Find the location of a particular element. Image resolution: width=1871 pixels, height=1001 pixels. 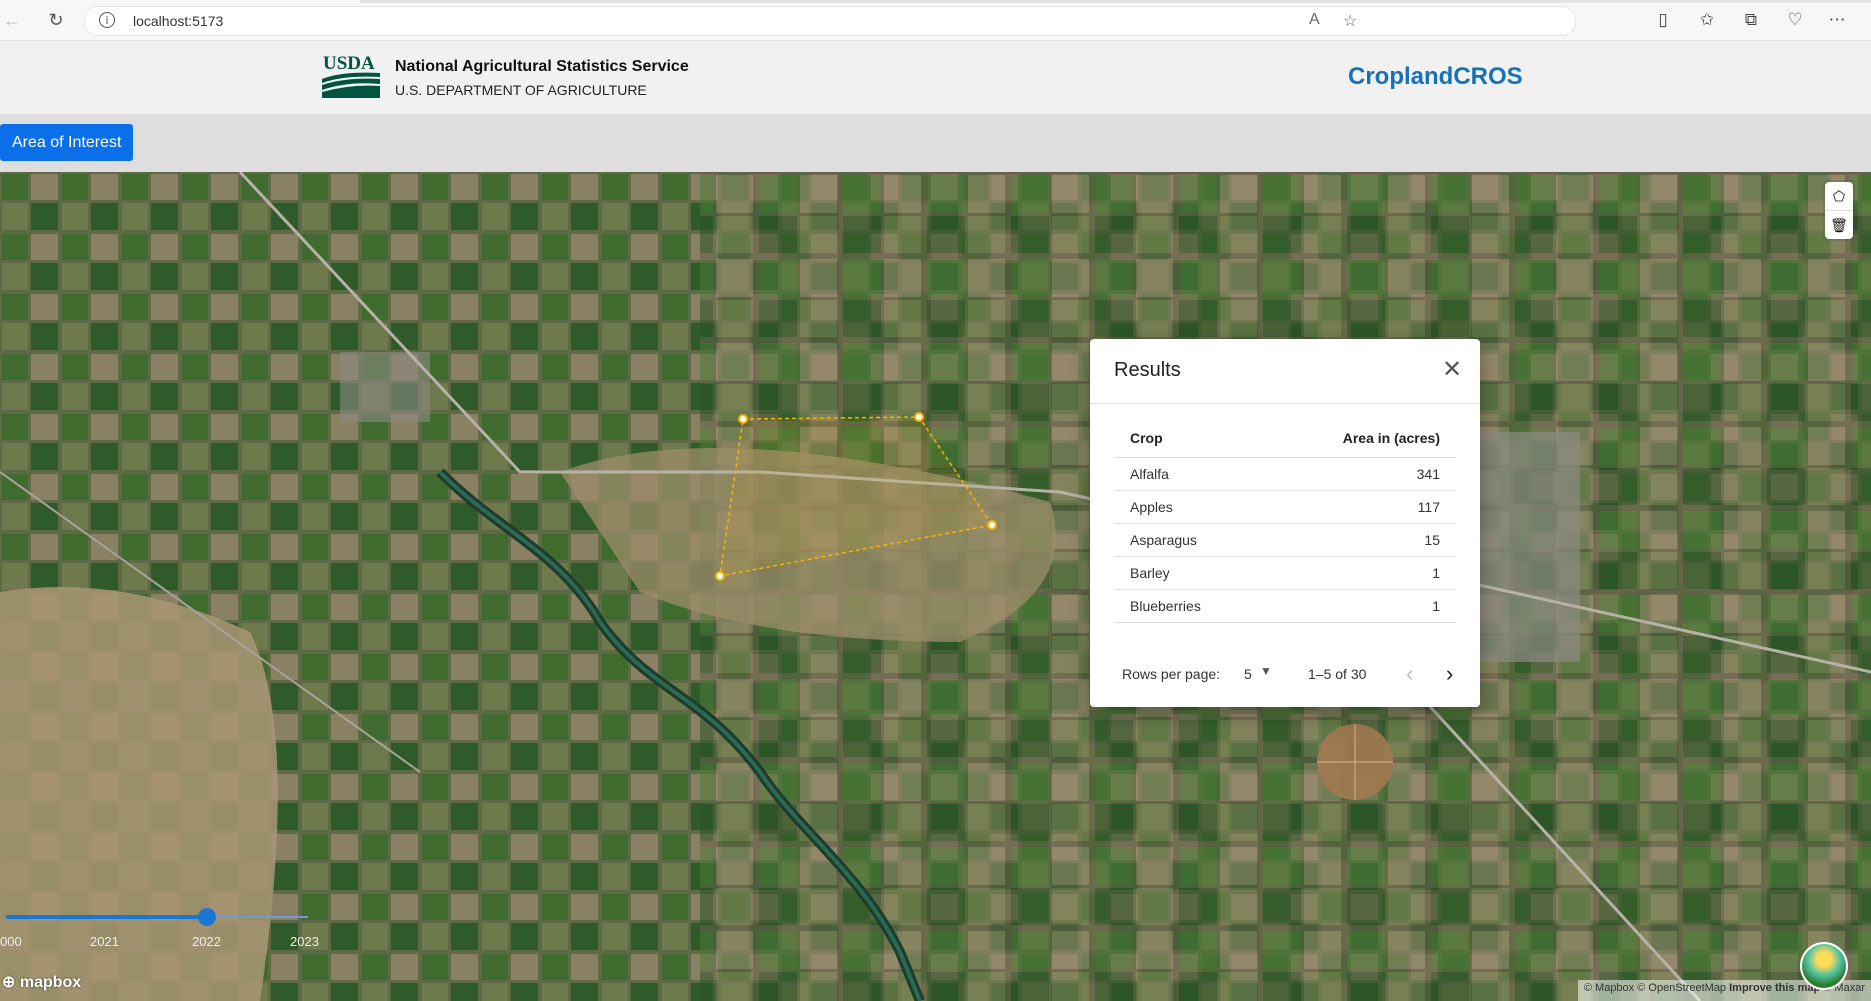

draw-controls: ⬠ 🗑 is located at coordinates (1839, 210).